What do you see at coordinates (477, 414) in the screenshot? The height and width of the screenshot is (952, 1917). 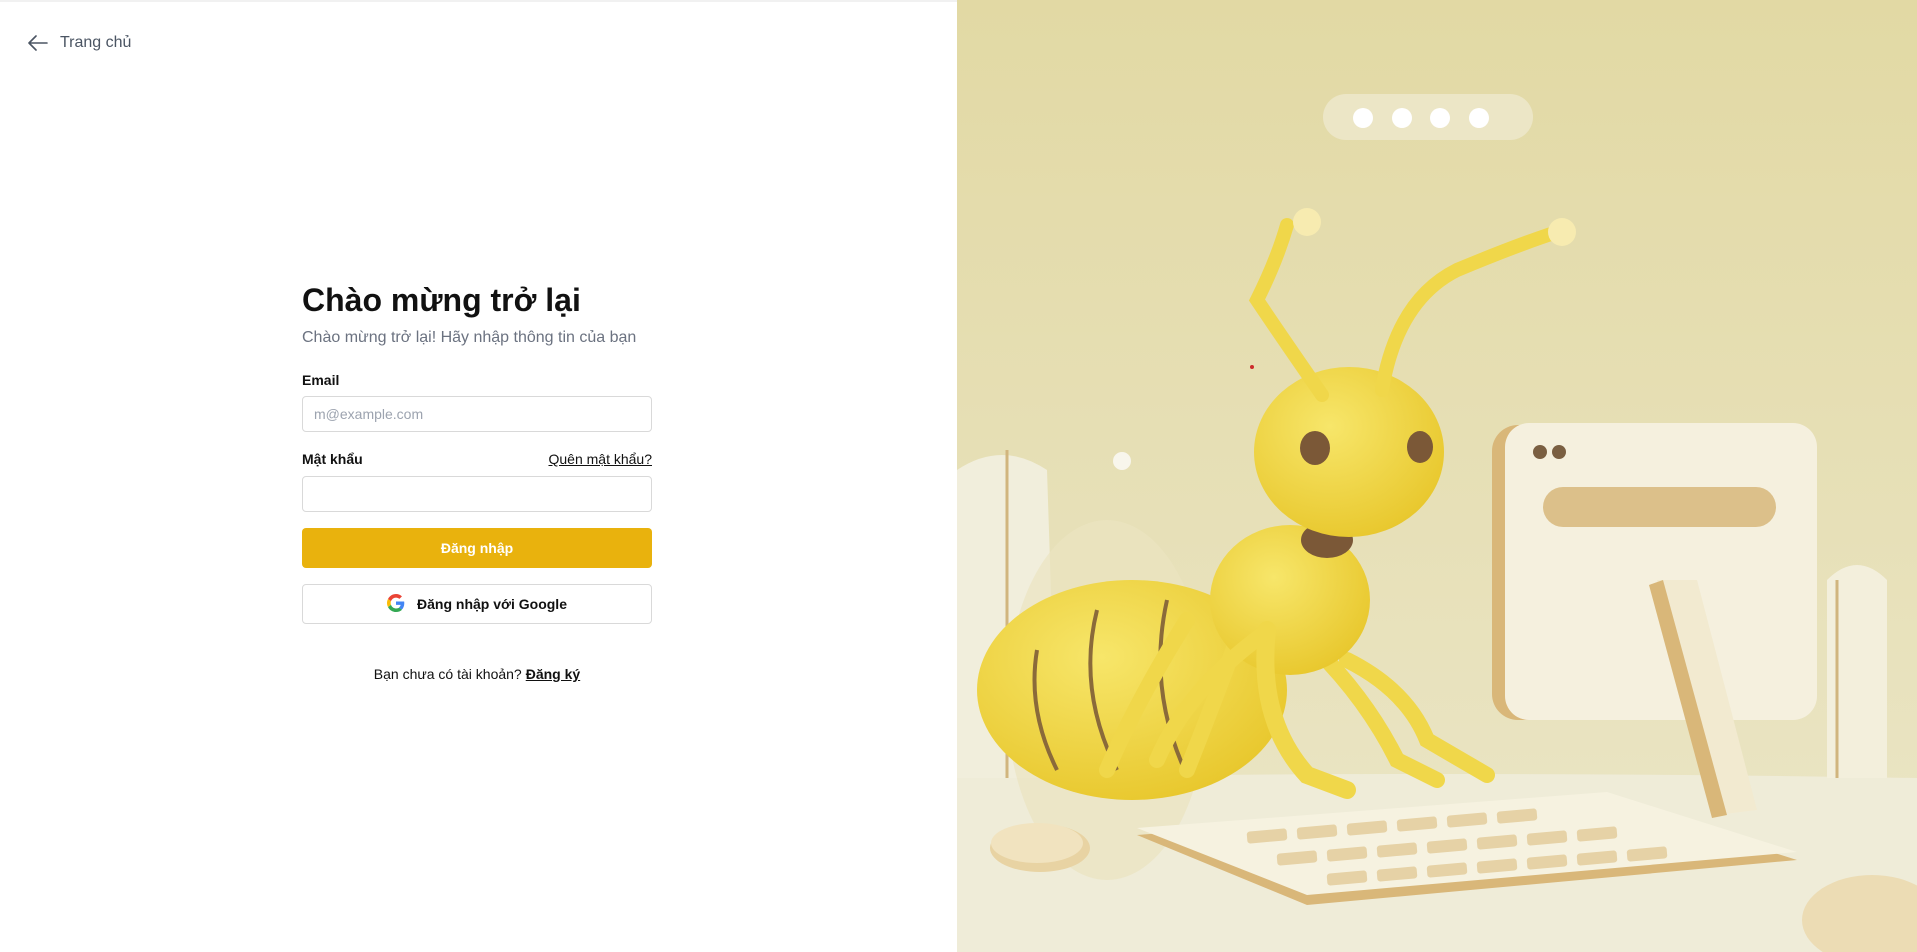 I see `email-field` at bounding box center [477, 414].